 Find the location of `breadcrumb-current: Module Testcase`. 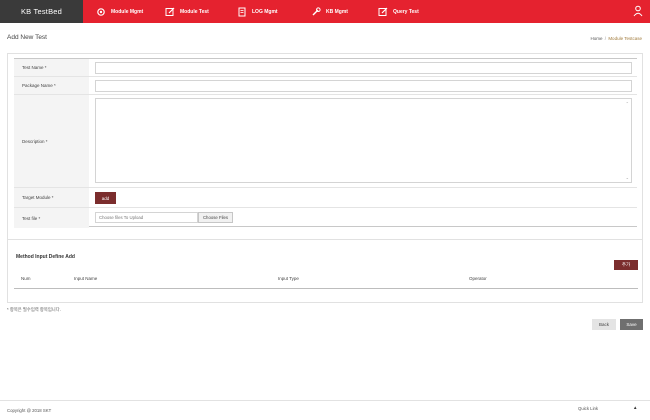

breadcrumb-current: Module Testcase is located at coordinates (625, 38).